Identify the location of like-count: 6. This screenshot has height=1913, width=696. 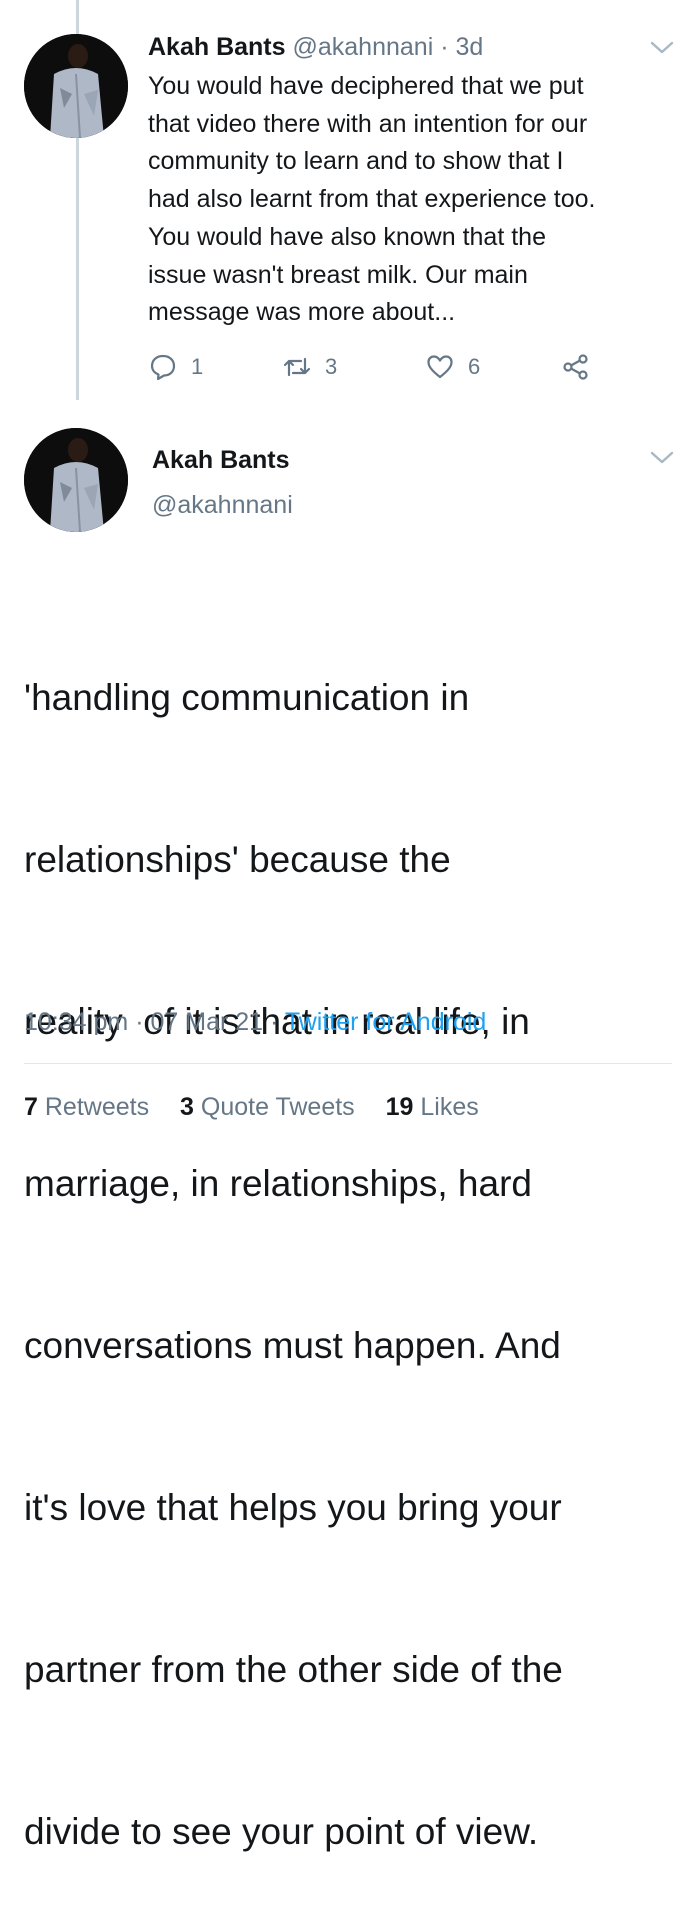
(474, 366).